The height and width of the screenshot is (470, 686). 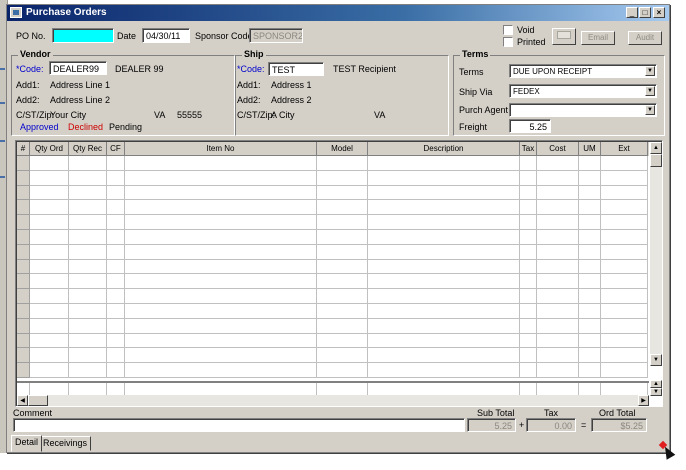 I want to click on column-header: UM, so click(x=590, y=149).